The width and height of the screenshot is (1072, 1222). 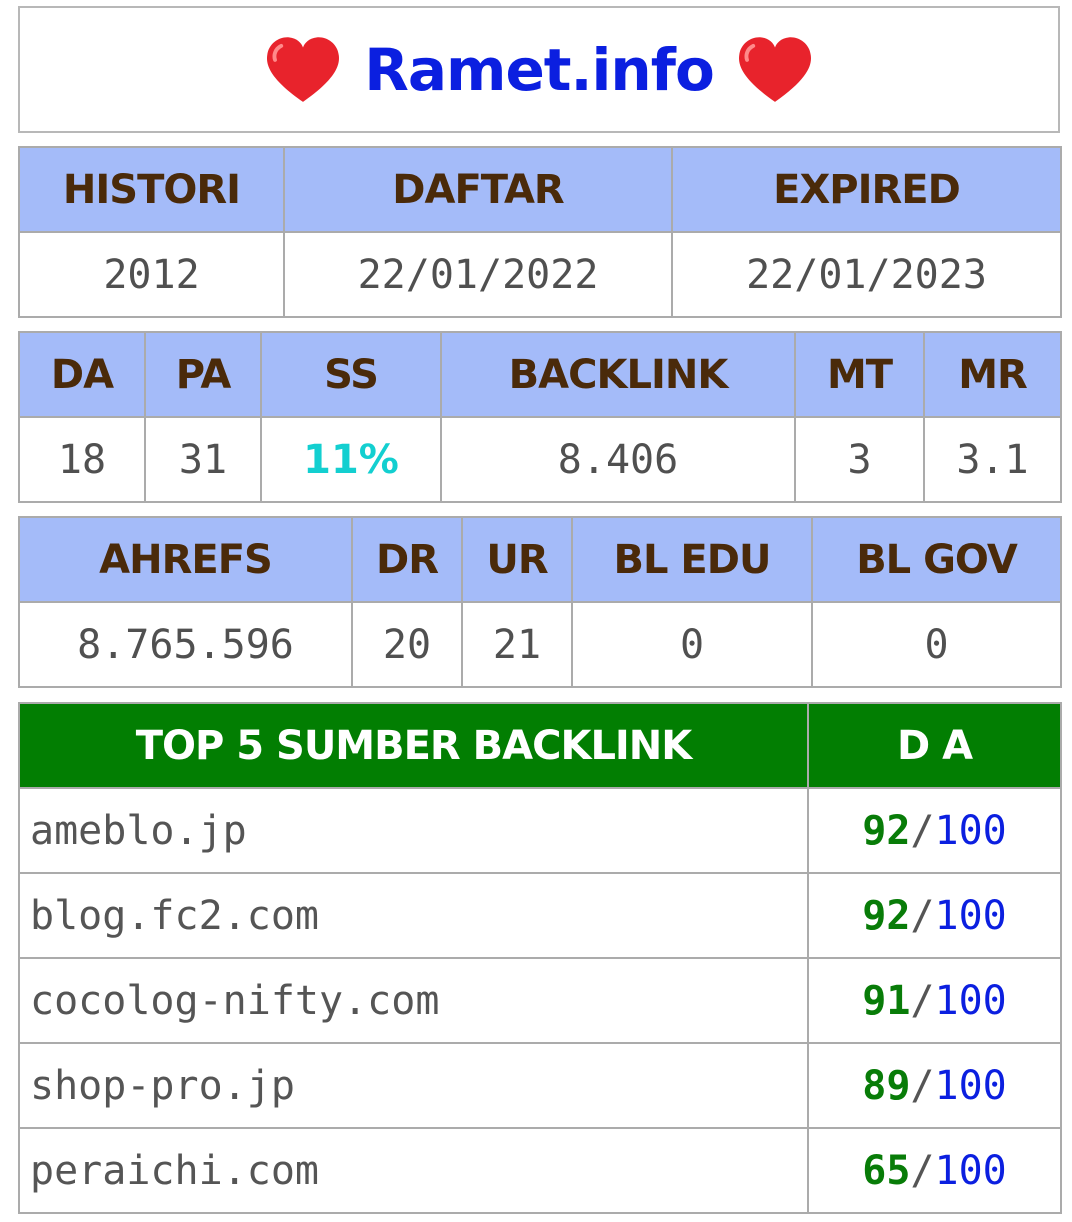 I want to click on value-ur: 21, so click(x=517, y=644).